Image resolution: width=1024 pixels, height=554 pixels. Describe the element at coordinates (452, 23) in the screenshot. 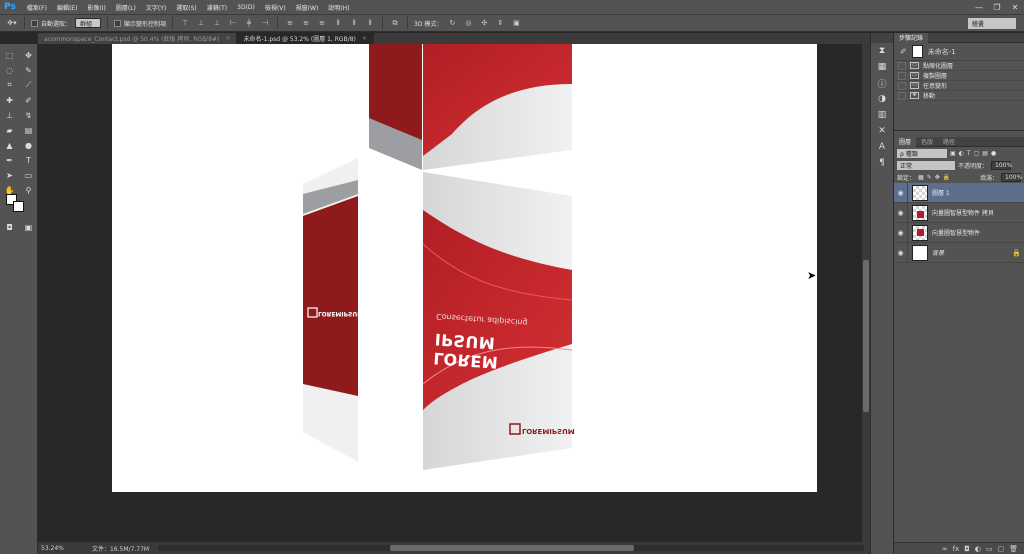

I see `3d-rotate-icon: ↻` at that location.